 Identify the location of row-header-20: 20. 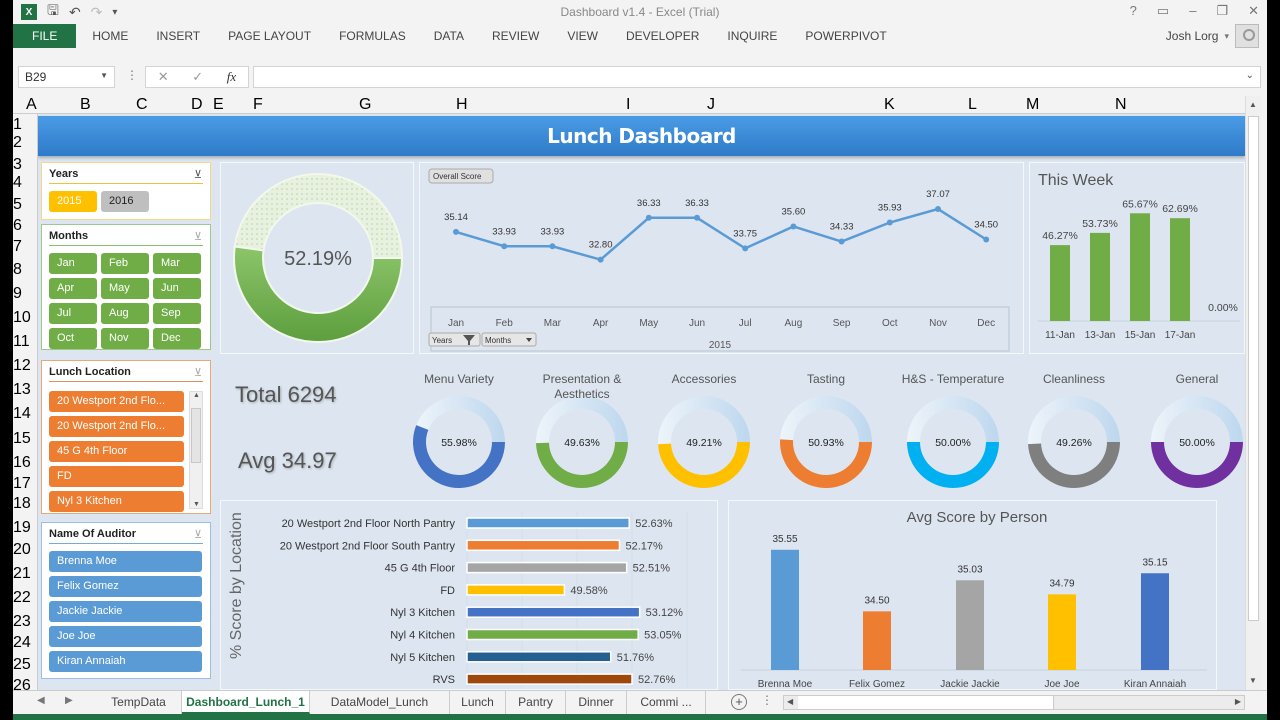
(22, 550).